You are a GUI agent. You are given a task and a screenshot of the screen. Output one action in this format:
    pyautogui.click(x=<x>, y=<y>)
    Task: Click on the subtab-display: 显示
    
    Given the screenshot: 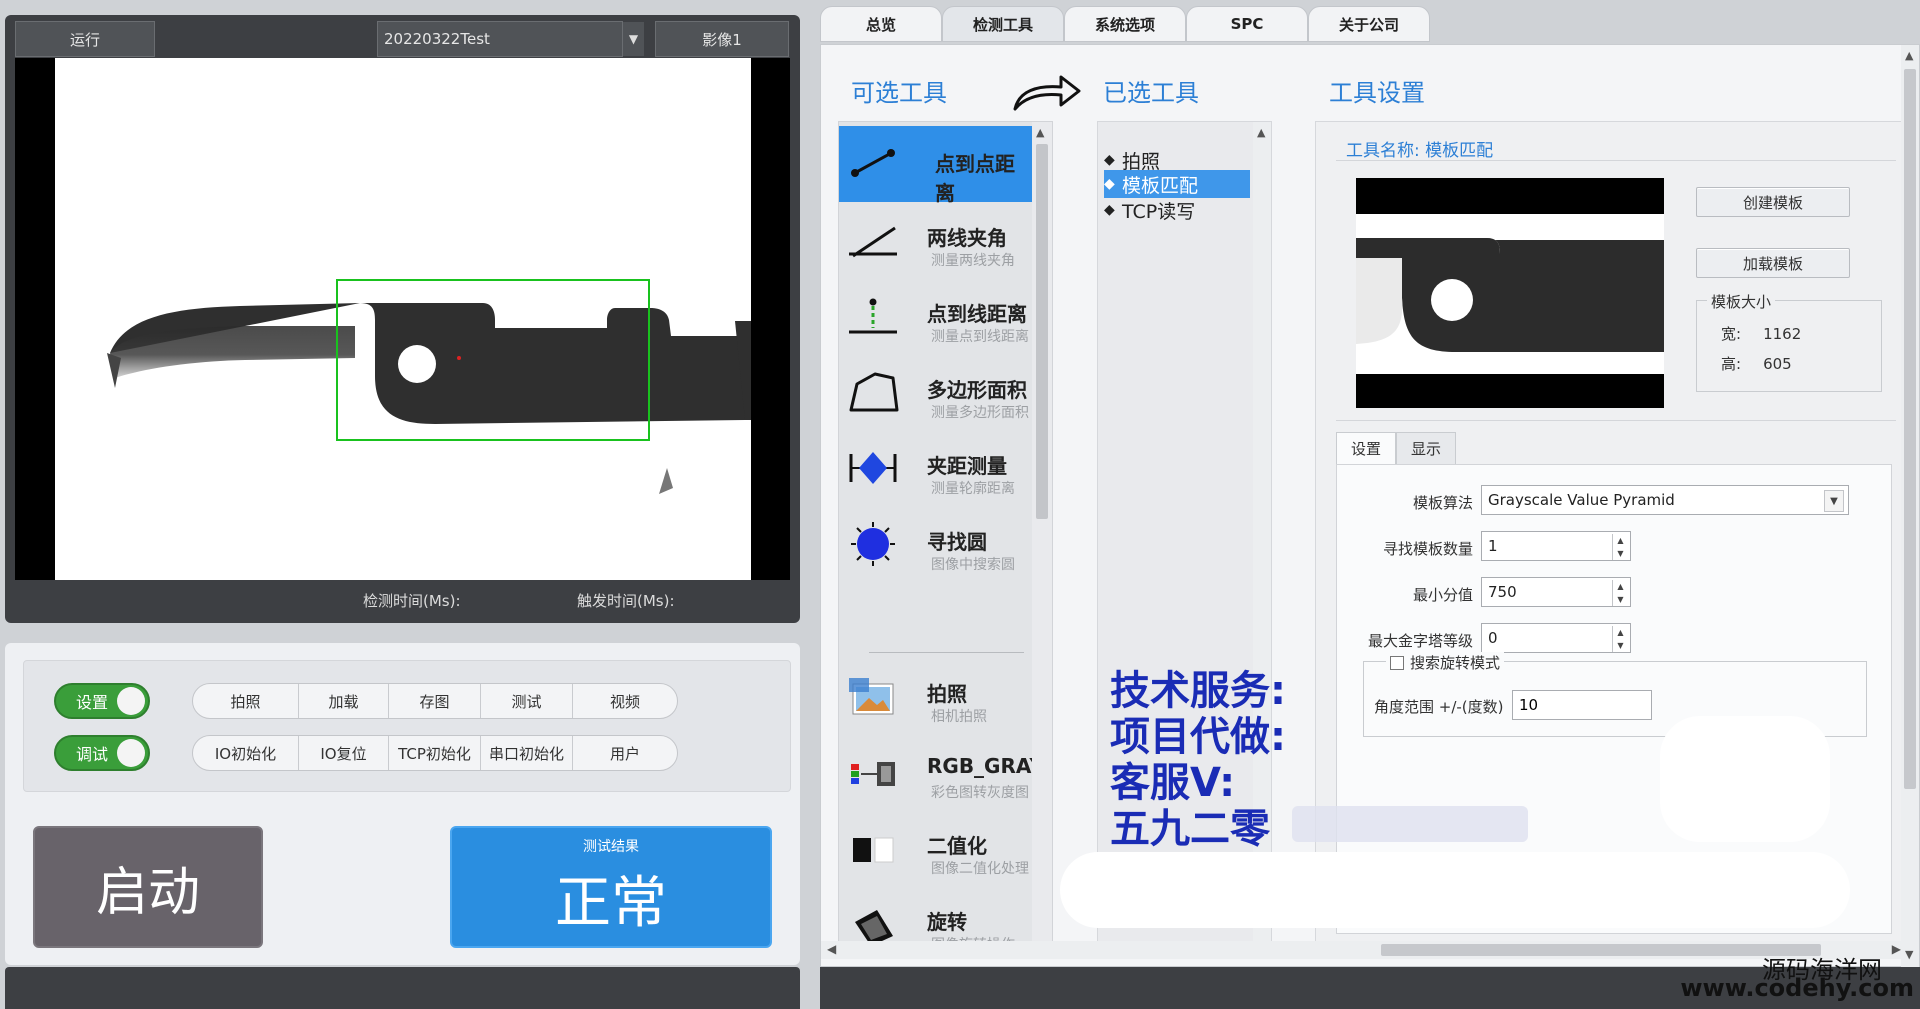 What is the action you would take?
    pyautogui.click(x=1426, y=448)
    